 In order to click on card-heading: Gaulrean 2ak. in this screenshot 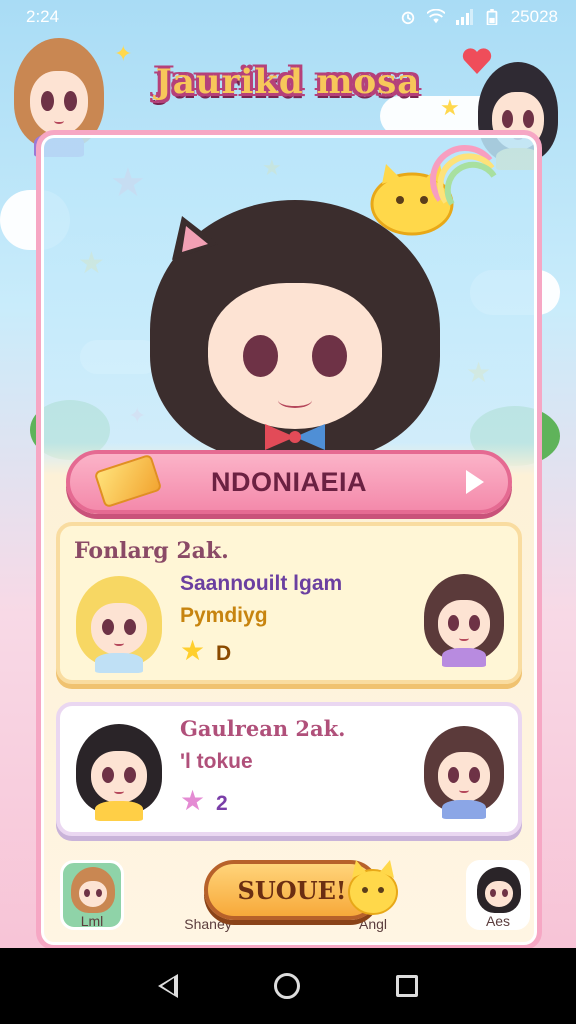, I will do `click(263, 728)`.